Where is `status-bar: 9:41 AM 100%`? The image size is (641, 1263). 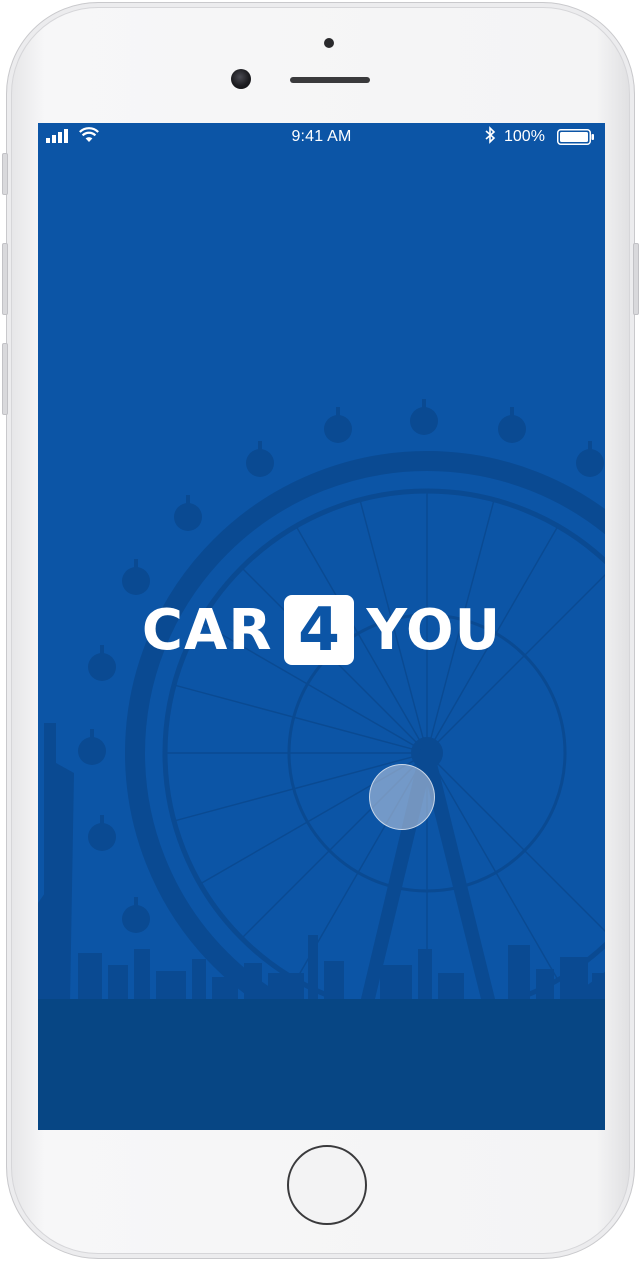
status-bar: 9:41 AM 100% is located at coordinates (321, 137).